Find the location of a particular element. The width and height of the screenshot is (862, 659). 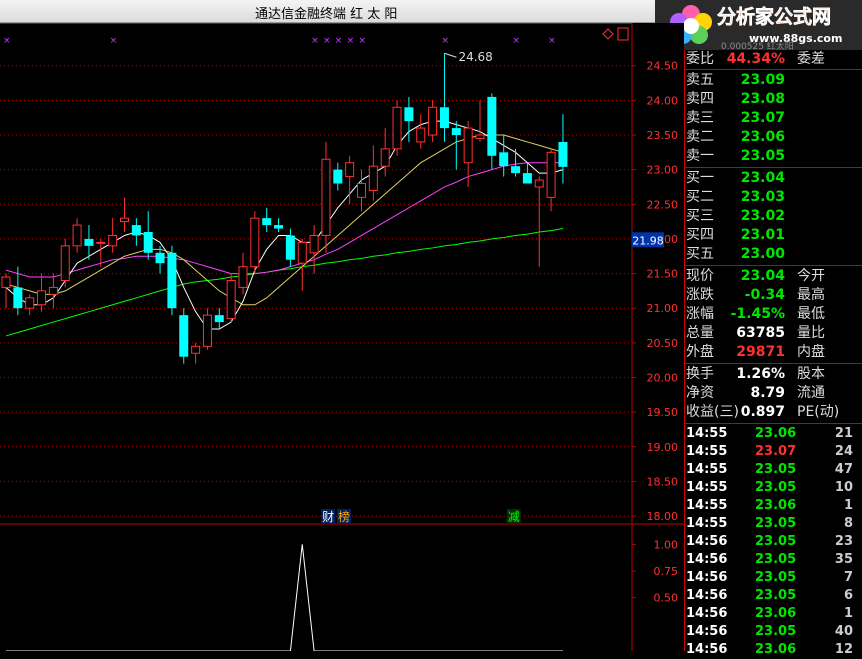

fundamental-label: 净资 is located at coordinates (700, 393).